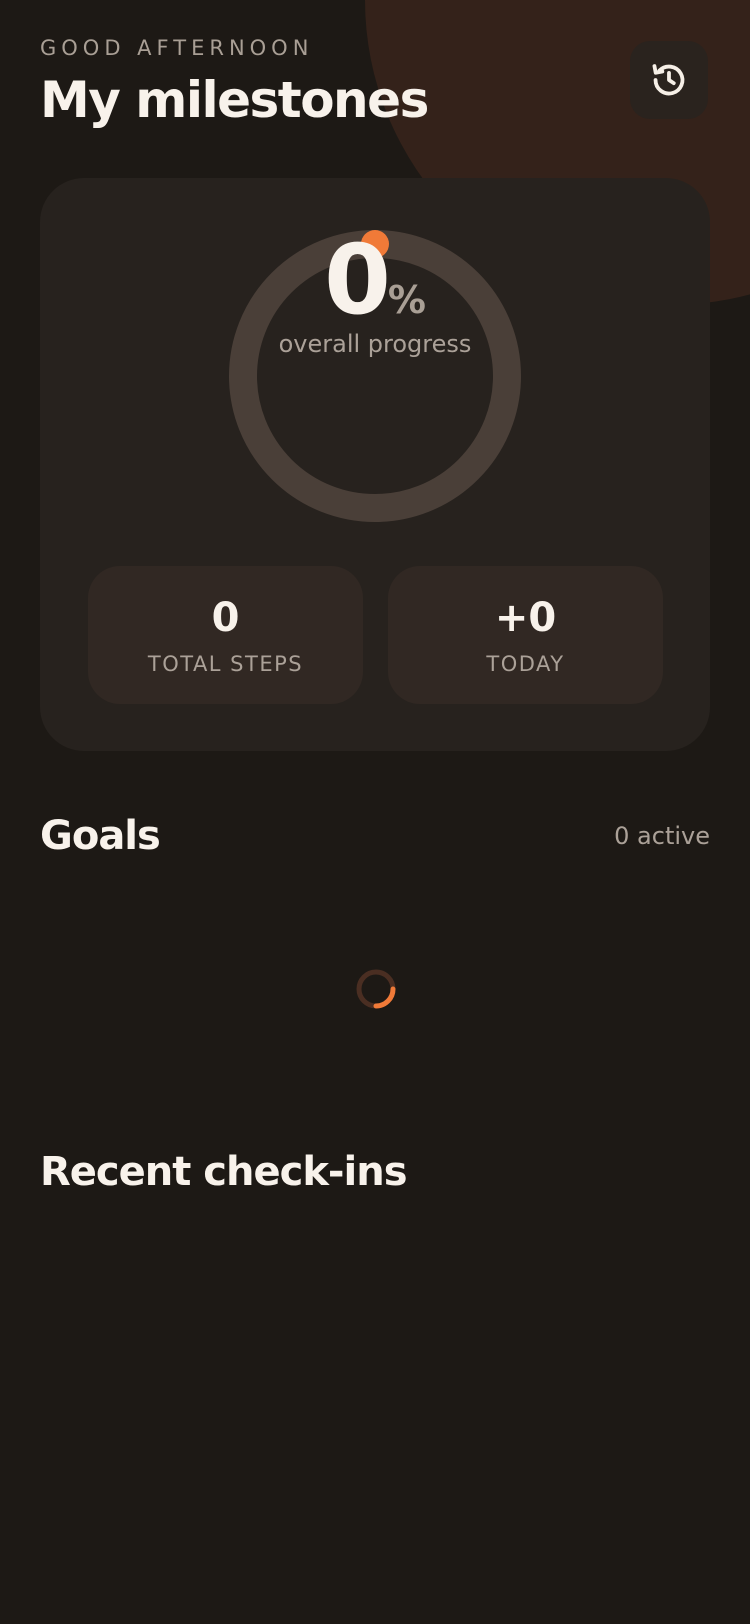 This screenshot has width=750, height=1624. Describe the element at coordinates (225, 664) in the screenshot. I see `stat-label: TOTAL STEPS` at that location.